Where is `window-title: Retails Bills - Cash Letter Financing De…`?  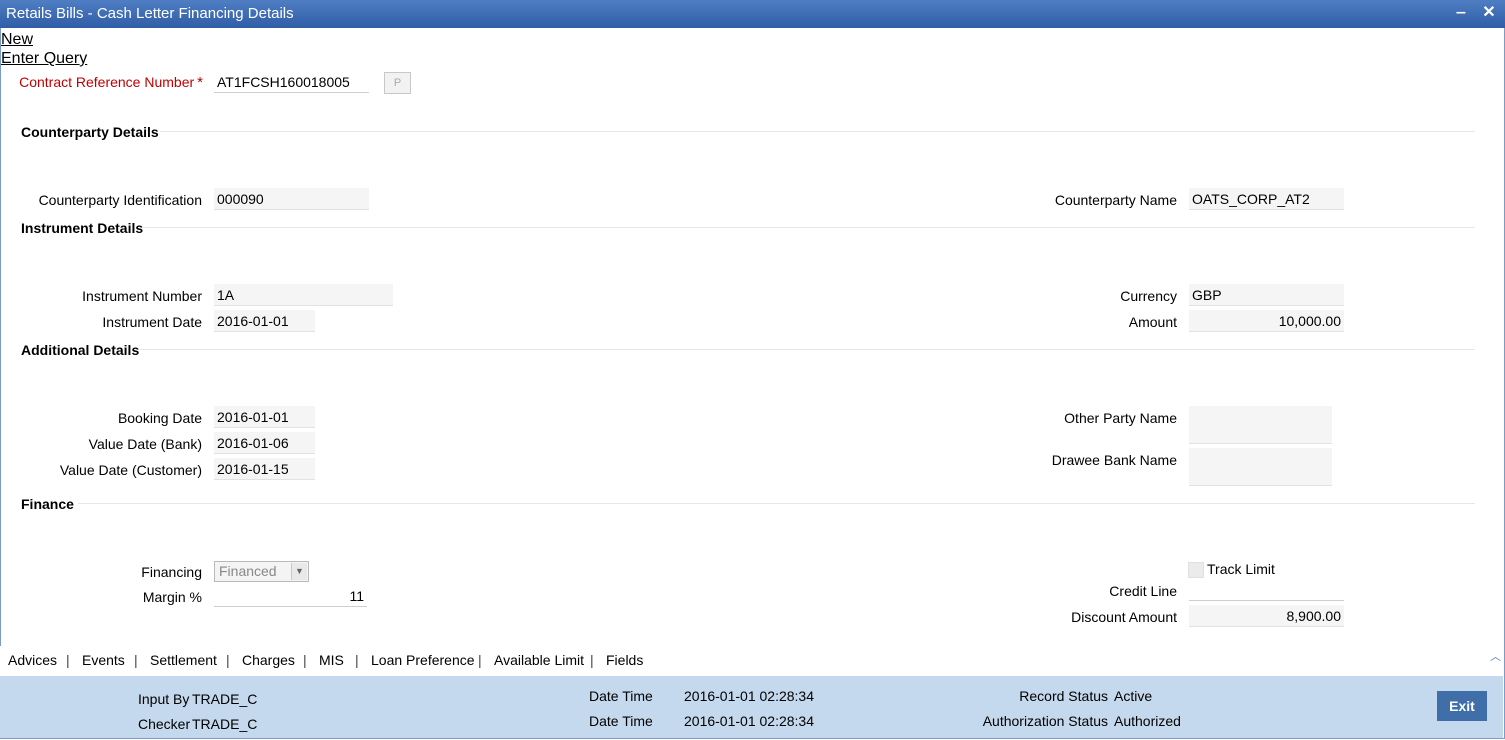 window-title: Retails Bills - Cash Letter Financing De… is located at coordinates (150, 13).